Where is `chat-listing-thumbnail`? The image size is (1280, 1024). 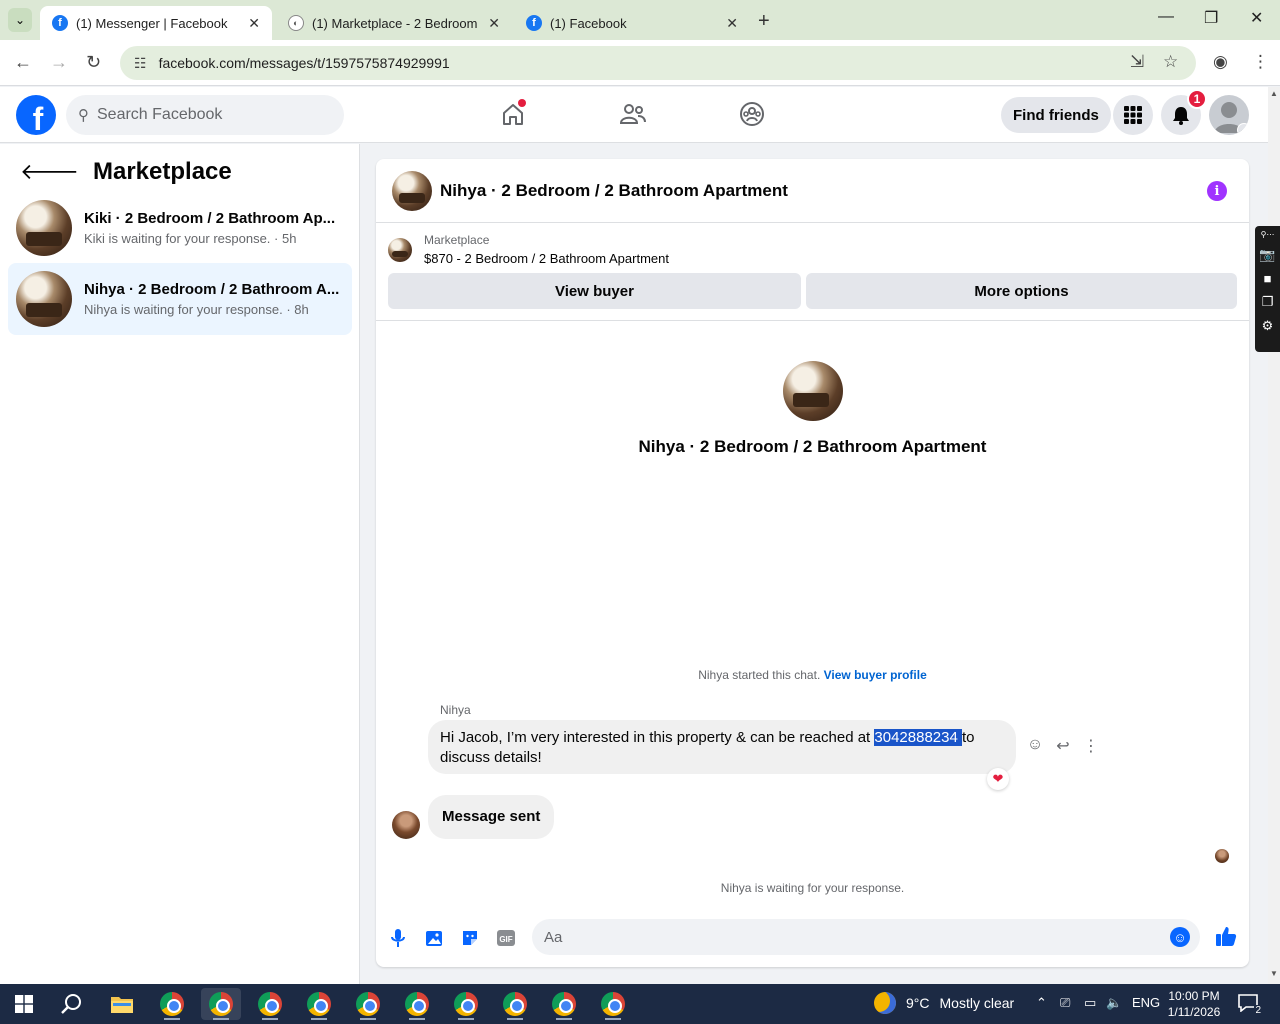 chat-listing-thumbnail is located at coordinates (412, 190).